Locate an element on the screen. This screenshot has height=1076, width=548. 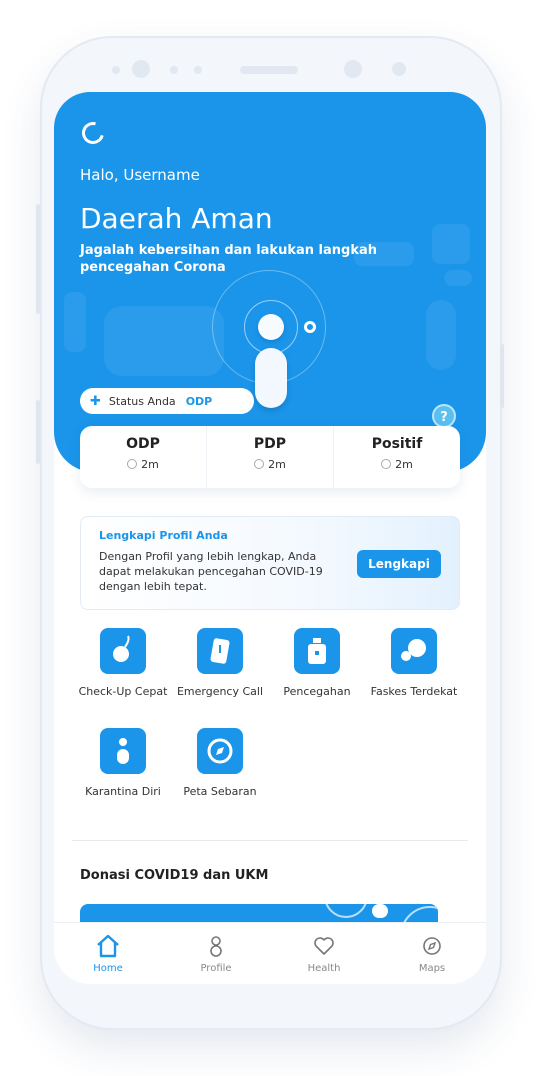
stethoscope-icon is located at coordinates (123, 651).